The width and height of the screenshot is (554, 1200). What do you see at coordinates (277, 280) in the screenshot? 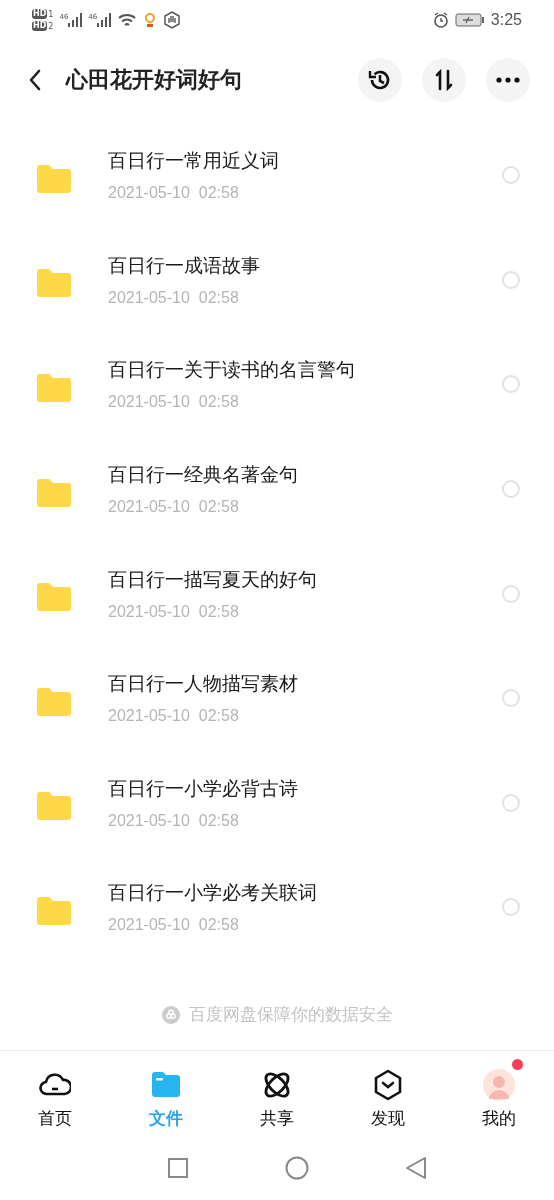
I see `folder-row: 百日行一成语故事 2021-05-10 02:58` at bounding box center [277, 280].